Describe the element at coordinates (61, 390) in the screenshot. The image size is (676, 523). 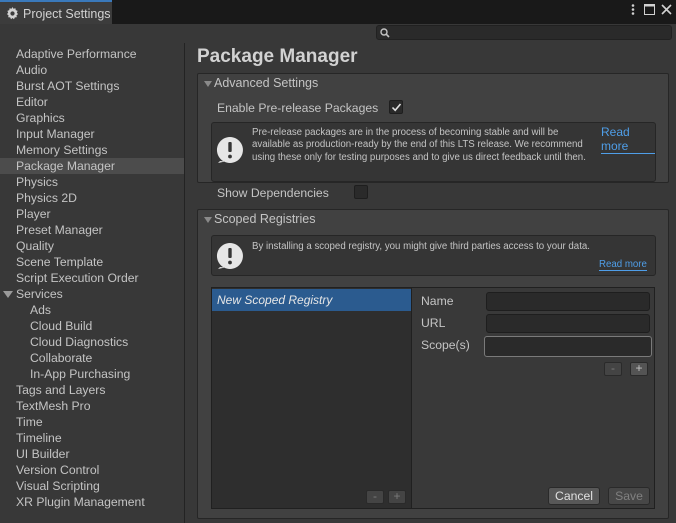
I see `sidebar-item-label: Tags and Layers` at that location.